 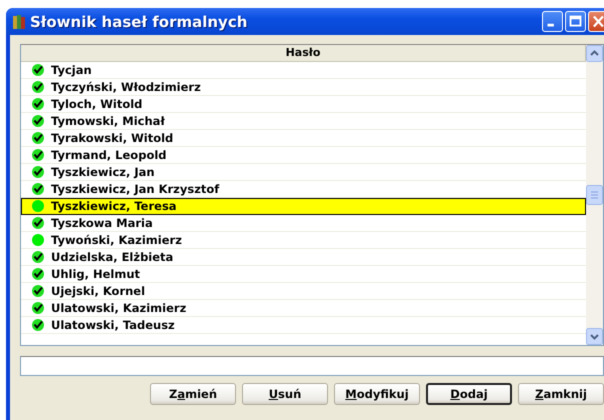 What do you see at coordinates (135, 189) in the screenshot?
I see `entry-text: Tyszkiewicz, Jan Krzysztof` at bounding box center [135, 189].